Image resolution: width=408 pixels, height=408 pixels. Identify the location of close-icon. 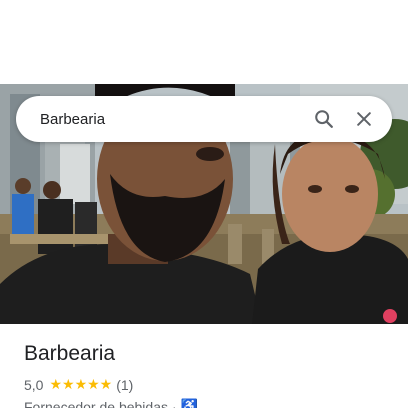
(364, 119).